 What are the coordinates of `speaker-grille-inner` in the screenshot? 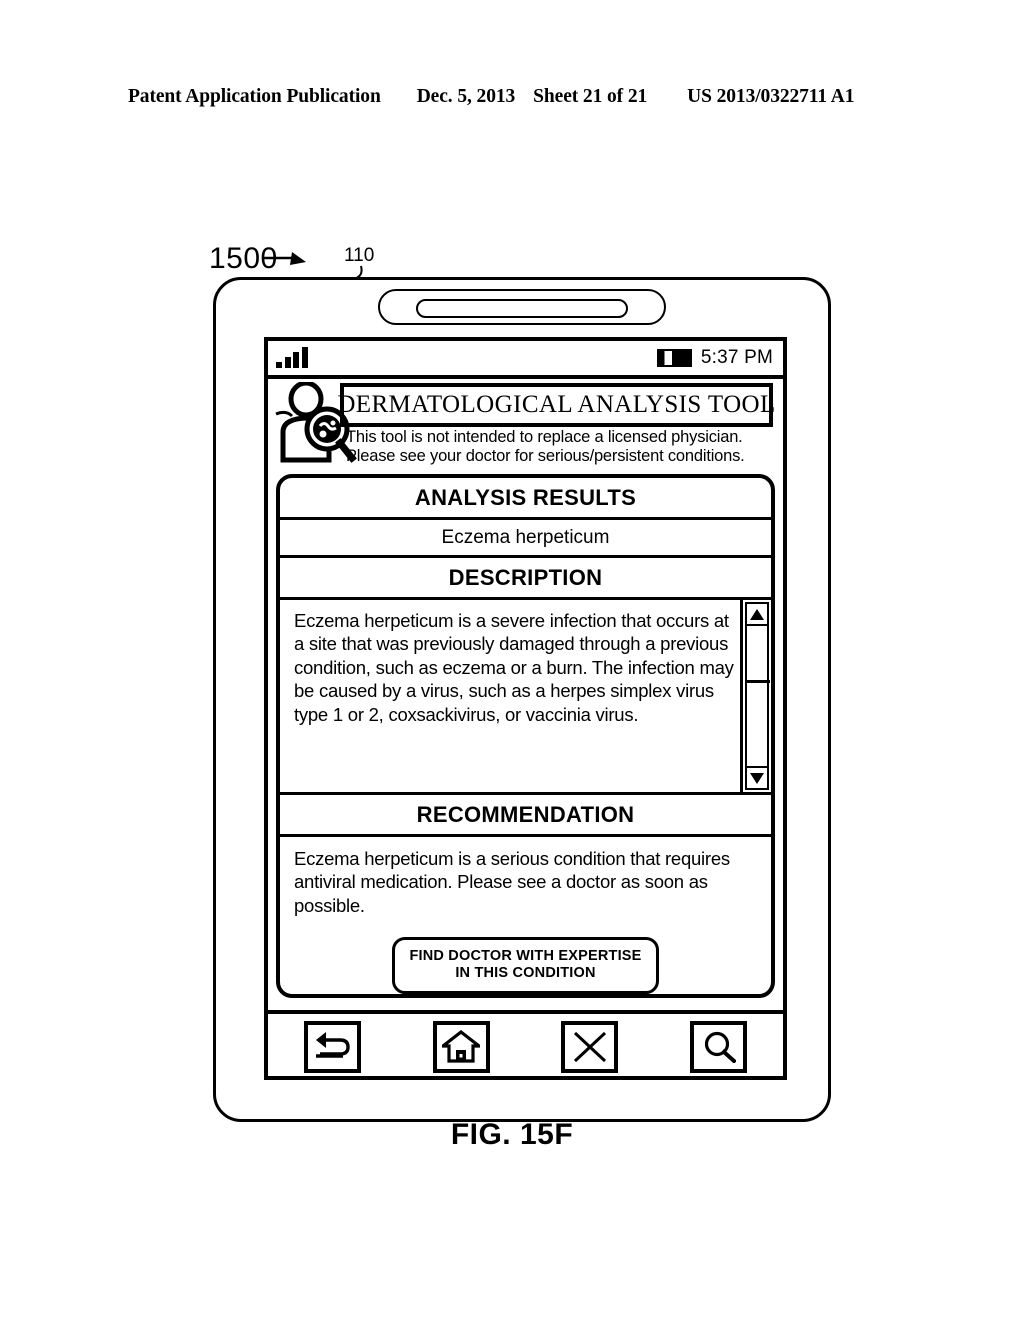 It's located at (522, 308).